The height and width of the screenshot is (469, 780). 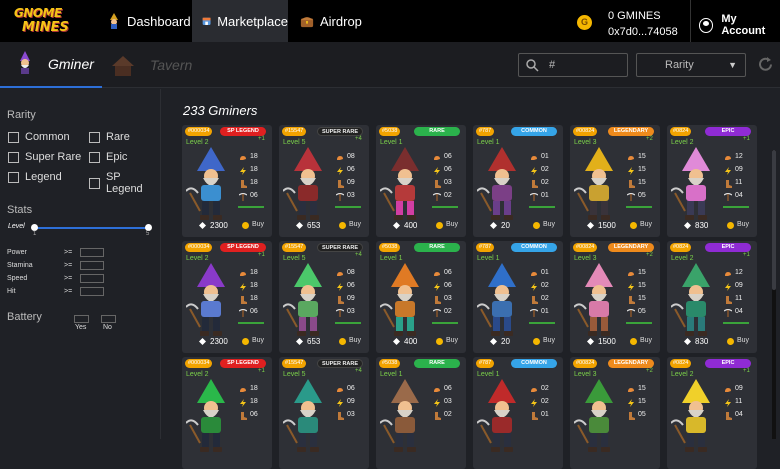 What do you see at coordinates (91, 228) in the screenshot?
I see `level-slider-track` at bounding box center [91, 228].